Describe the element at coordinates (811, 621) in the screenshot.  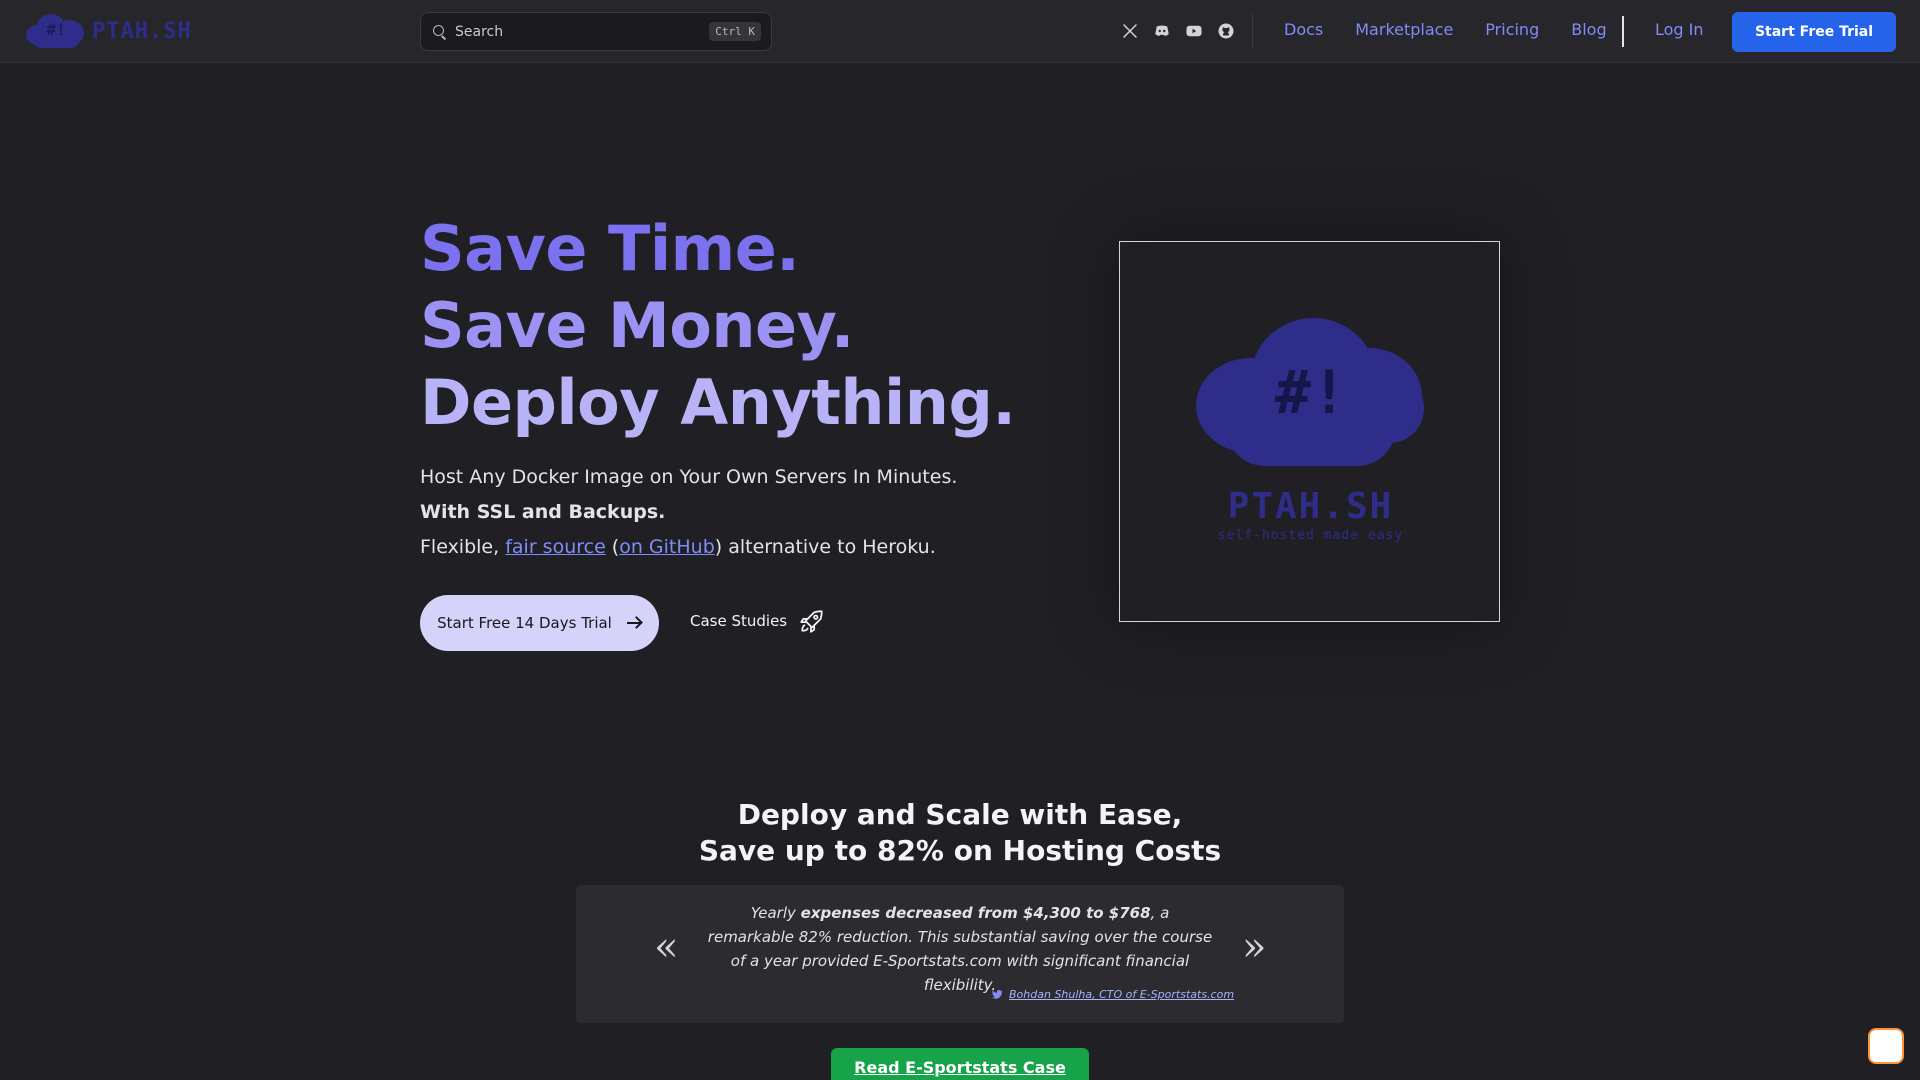
I see `rocket-icon` at that location.